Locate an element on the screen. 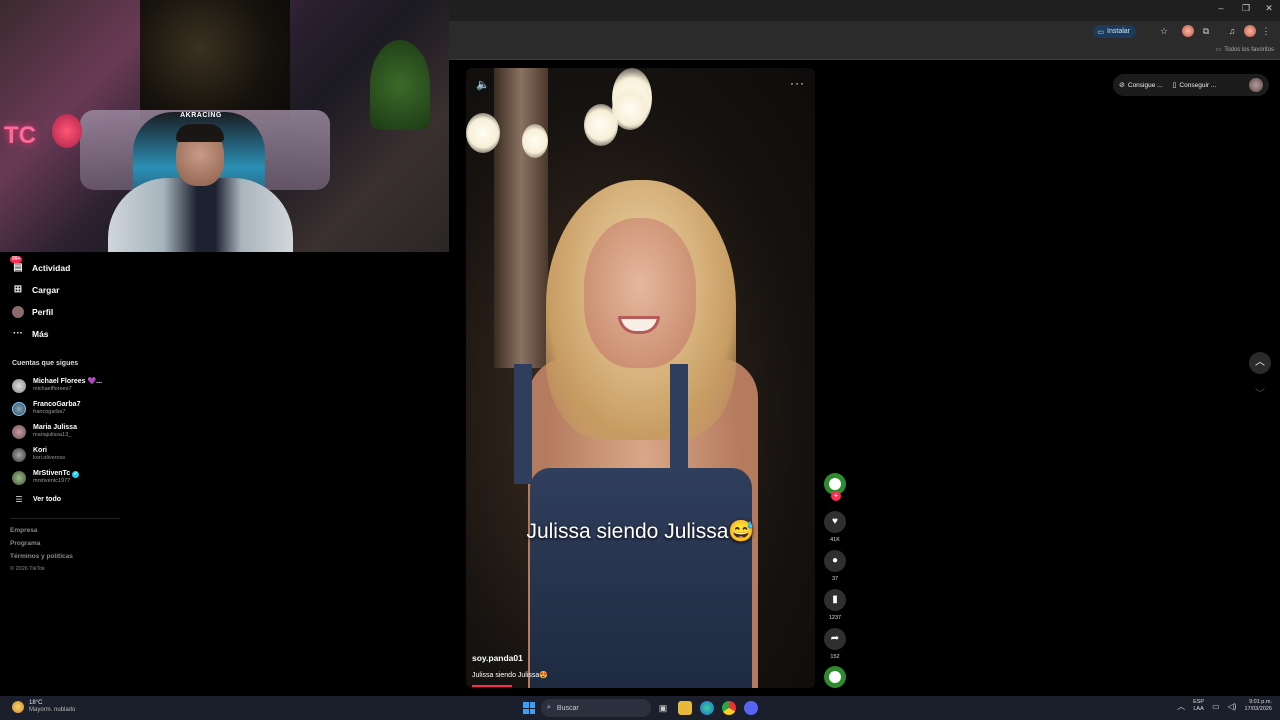 This screenshot has width=1280, height=720. install-icon: ▭ is located at coordinates (1101, 32).